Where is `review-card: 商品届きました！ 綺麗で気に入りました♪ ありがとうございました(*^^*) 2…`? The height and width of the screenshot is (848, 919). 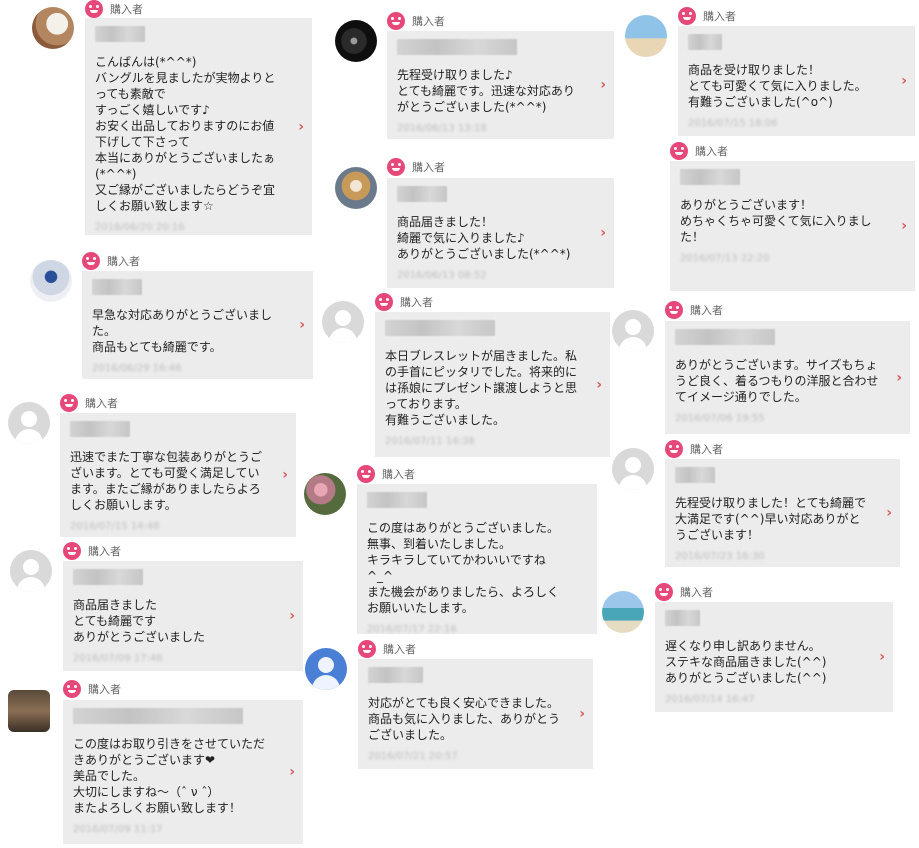 review-card: 商品届きました！ 綺麗で気に入りました♪ ありがとうございました(*^^*) 2… is located at coordinates (500, 233).